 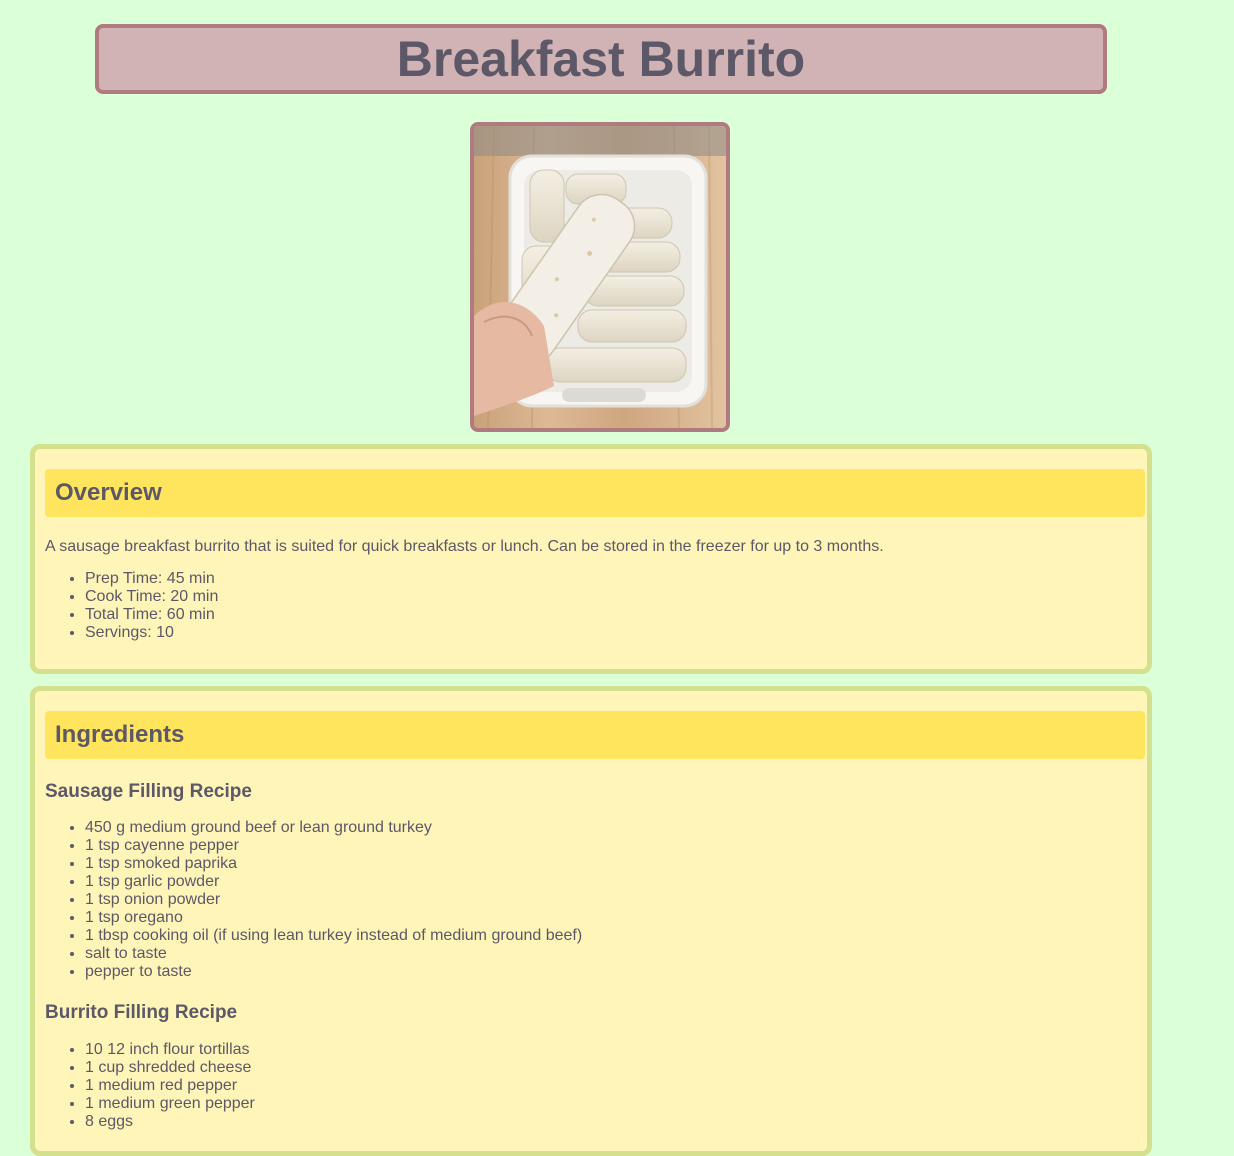 I want to click on overview-heading: Overview, so click(x=108, y=492).